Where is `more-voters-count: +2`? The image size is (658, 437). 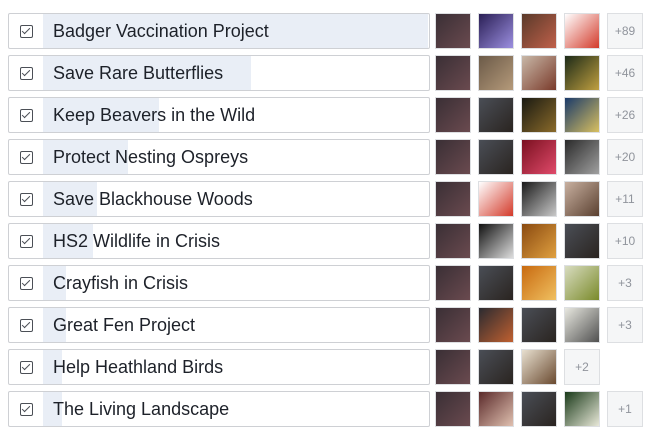
more-voters-count: +2 is located at coordinates (582, 367).